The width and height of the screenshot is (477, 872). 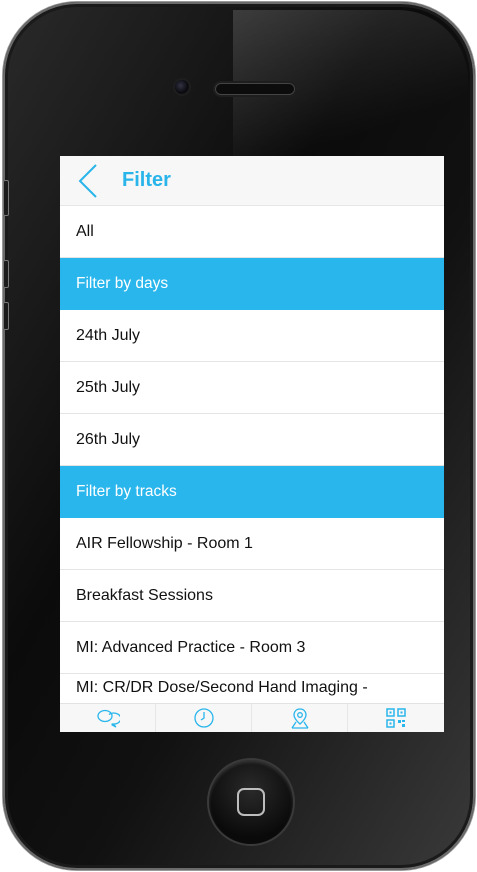 I want to click on page-title: Filter, so click(x=146, y=180).